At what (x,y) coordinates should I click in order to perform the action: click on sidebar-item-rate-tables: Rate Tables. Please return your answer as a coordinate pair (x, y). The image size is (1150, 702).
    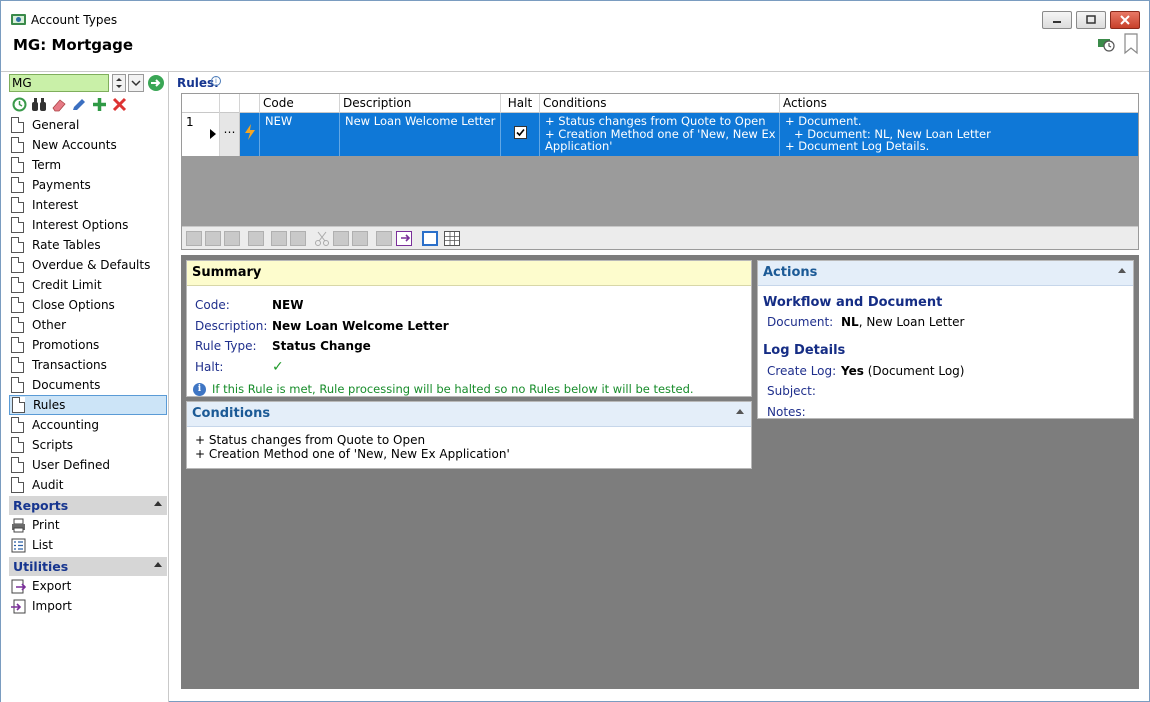
    Looking at the image, I should click on (88, 245).